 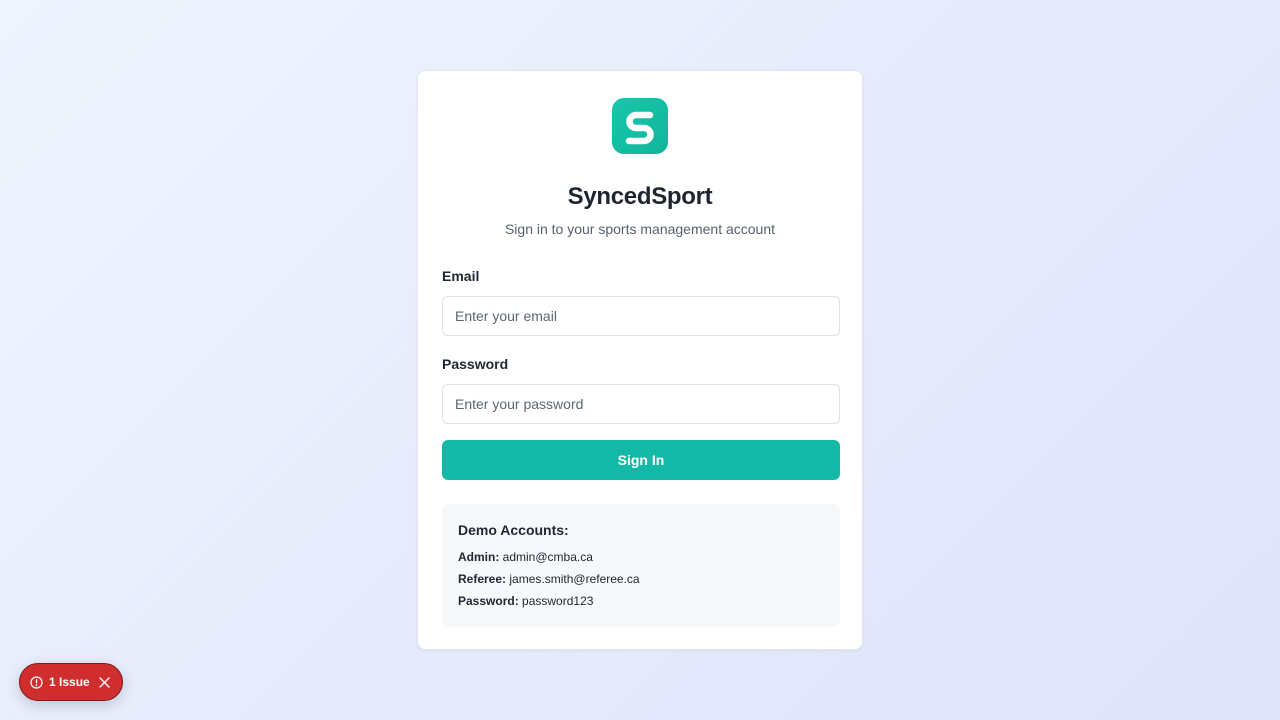 What do you see at coordinates (641, 460) in the screenshot?
I see `sign-in-button: Sign In` at bounding box center [641, 460].